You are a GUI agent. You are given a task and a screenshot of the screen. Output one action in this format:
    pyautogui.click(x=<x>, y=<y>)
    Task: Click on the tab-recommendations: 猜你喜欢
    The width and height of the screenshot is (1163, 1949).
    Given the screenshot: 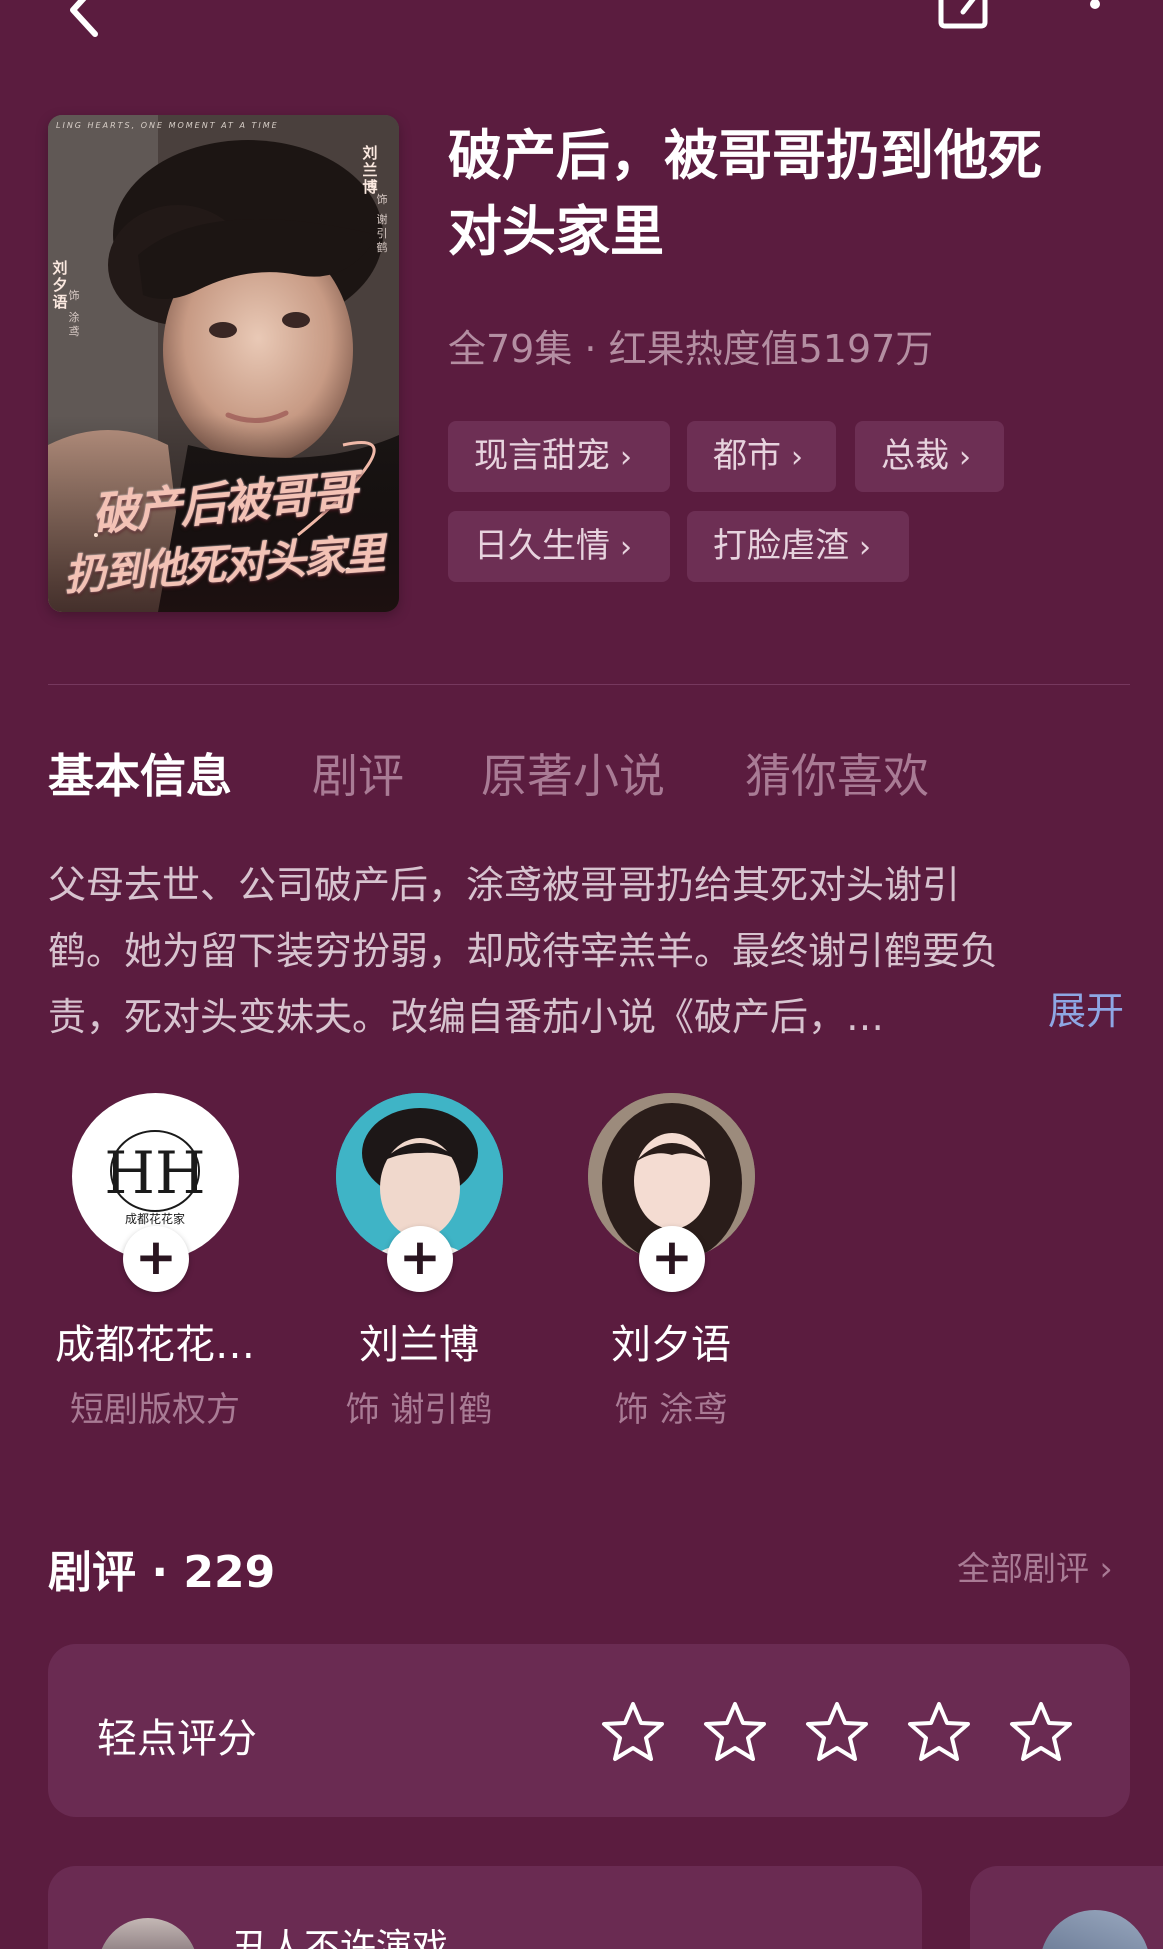 What is the action you would take?
    pyautogui.click(x=837, y=773)
    